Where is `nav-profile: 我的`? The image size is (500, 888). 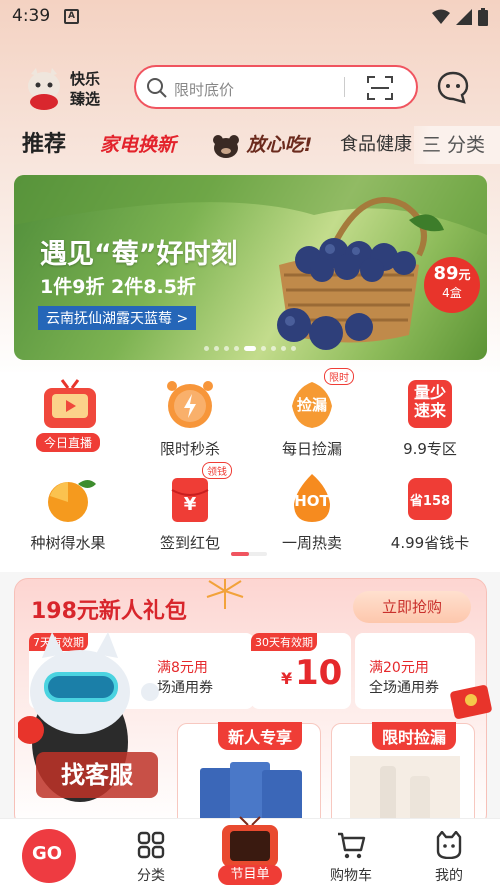
nav-profile: 我的 is located at coordinates (449, 857).